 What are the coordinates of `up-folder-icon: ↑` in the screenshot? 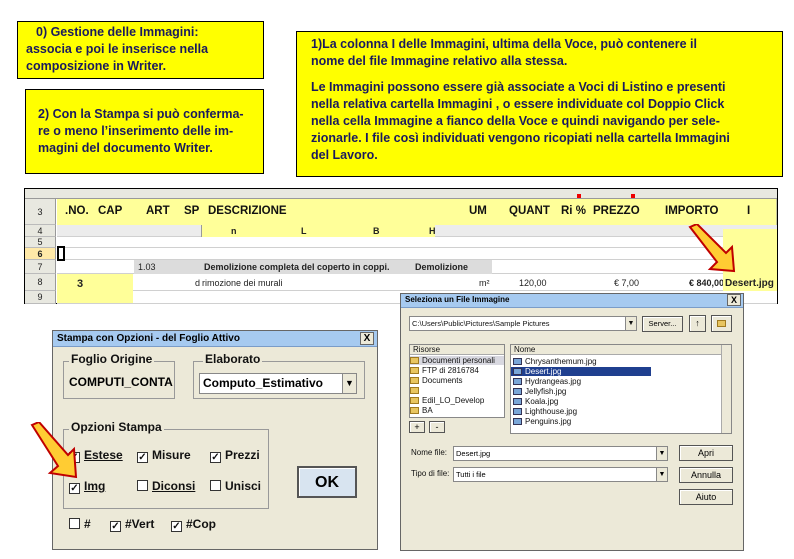 It's located at (697, 323).